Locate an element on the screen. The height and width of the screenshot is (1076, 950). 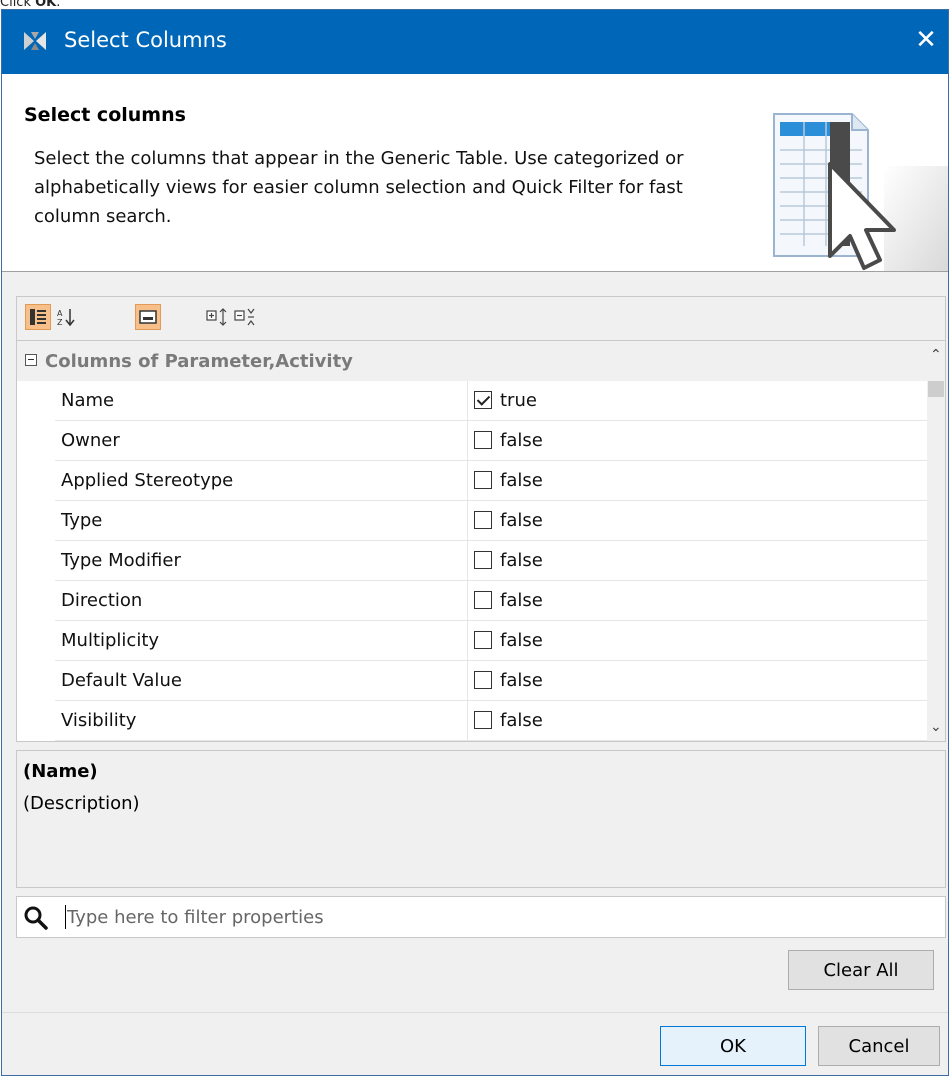
categorized-view-icon is located at coordinates (38, 317).